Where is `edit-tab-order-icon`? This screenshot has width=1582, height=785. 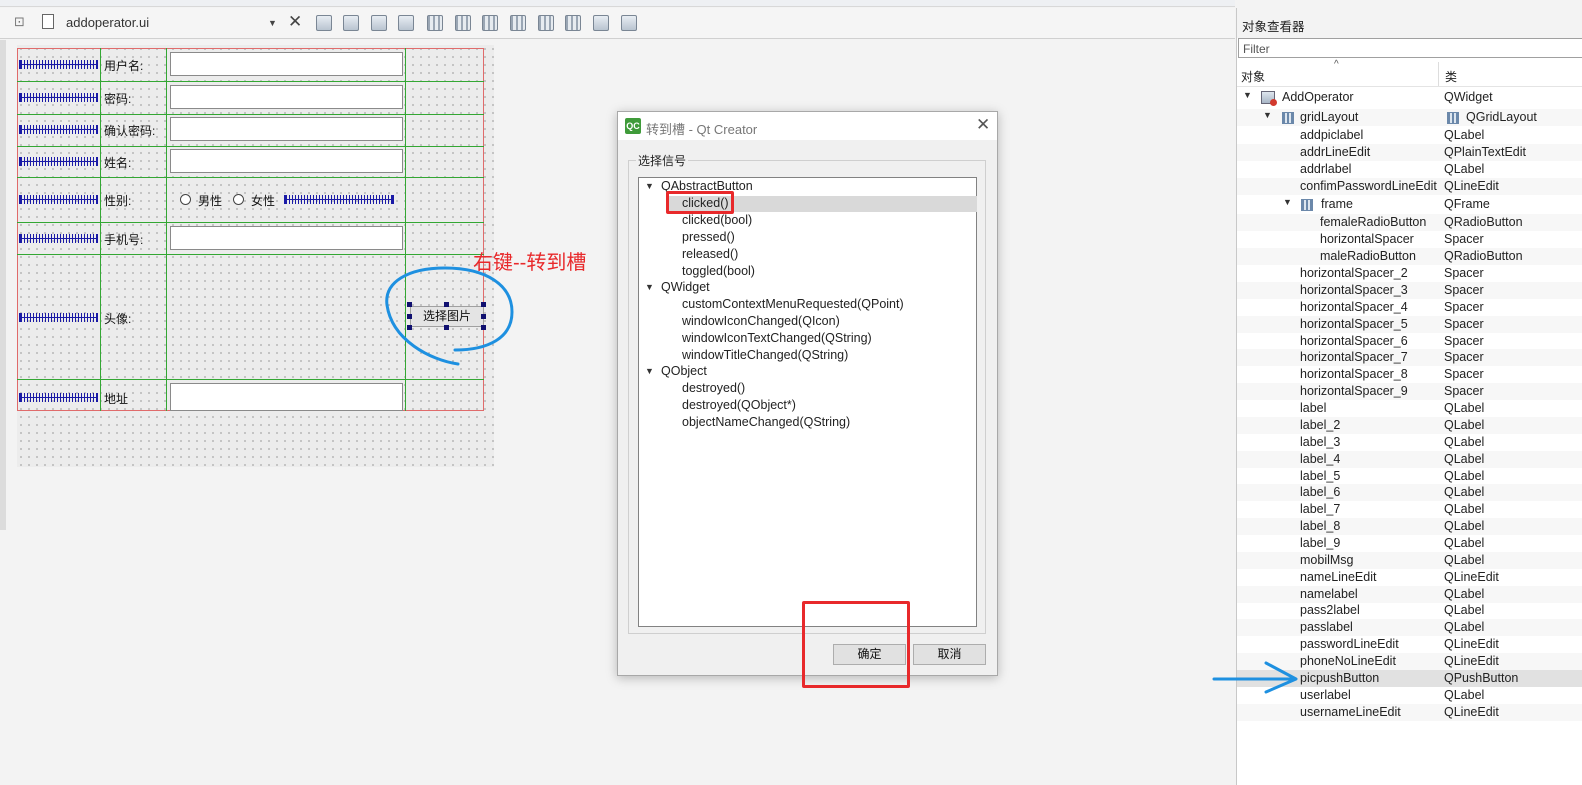
edit-tab-order-icon is located at coordinates (406, 23).